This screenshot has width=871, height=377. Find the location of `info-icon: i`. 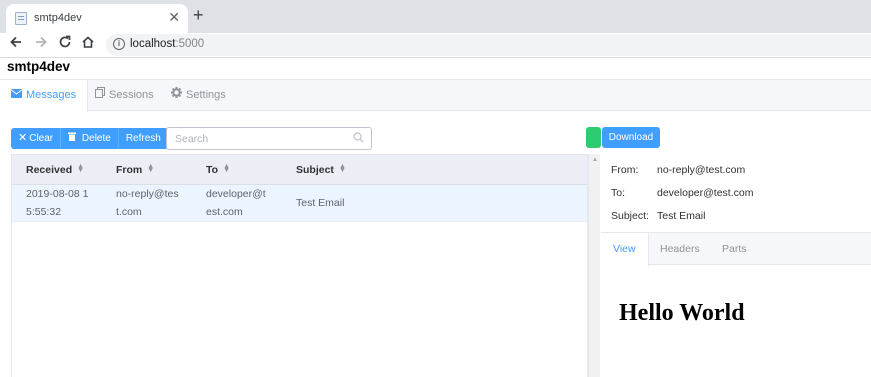

info-icon: i is located at coordinates (119, 44).